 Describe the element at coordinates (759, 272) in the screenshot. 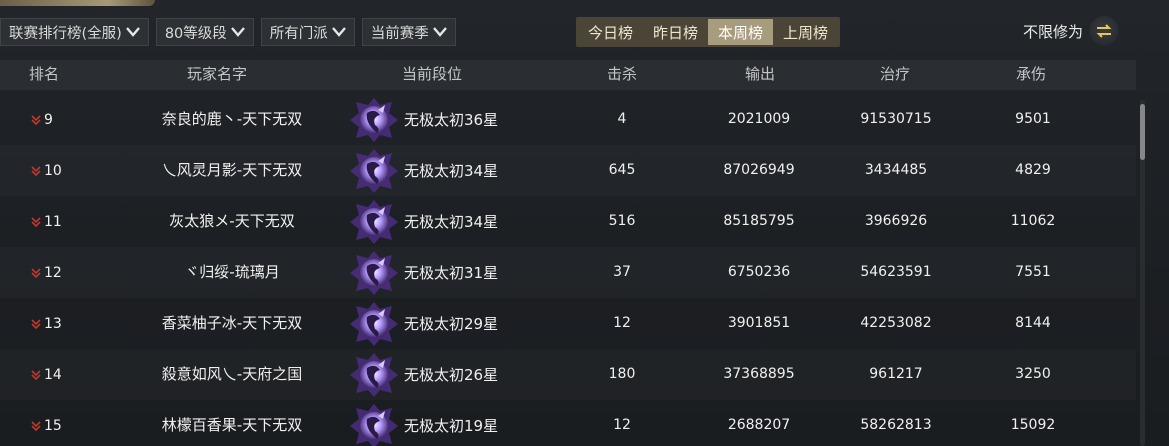

I see `damage-value: 6750236` at that location.